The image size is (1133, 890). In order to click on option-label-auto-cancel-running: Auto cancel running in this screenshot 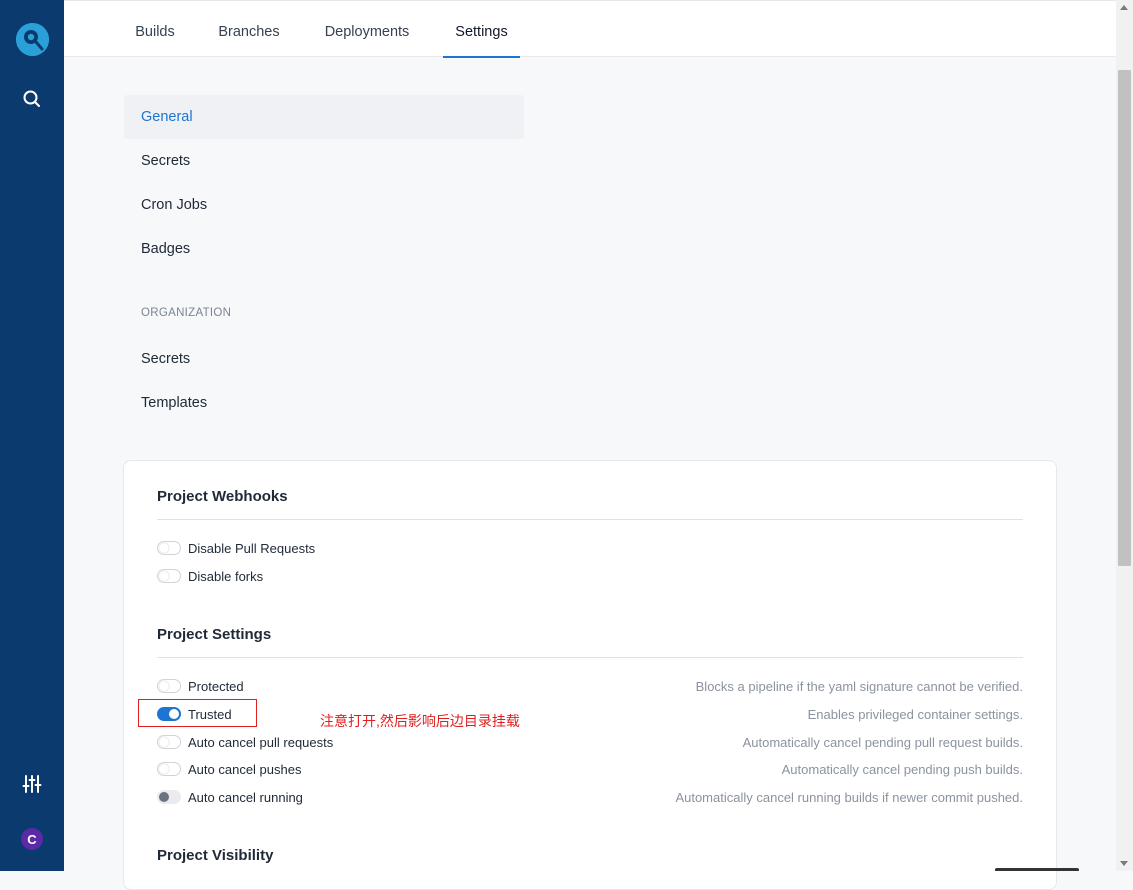, I will do `click(245, 797)`.